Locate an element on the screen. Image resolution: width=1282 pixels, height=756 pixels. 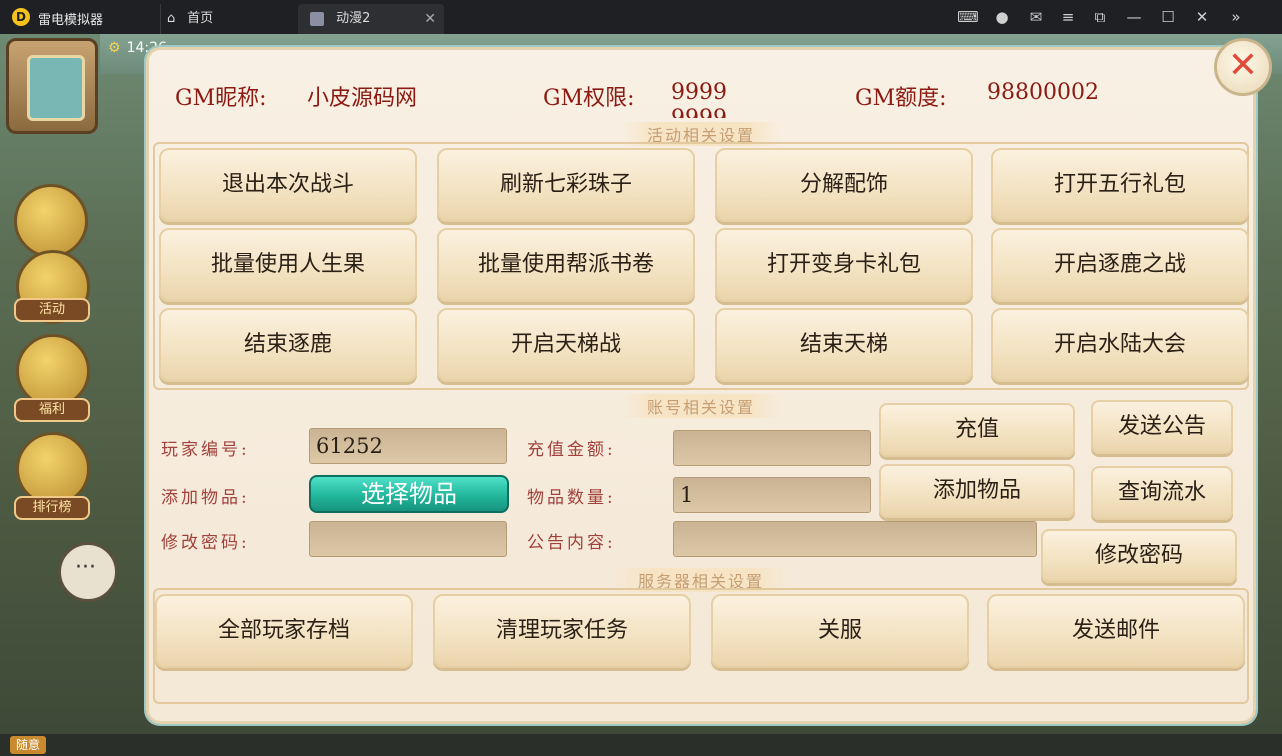
home-icon: ⌂ is located at coordinates (171, 18).